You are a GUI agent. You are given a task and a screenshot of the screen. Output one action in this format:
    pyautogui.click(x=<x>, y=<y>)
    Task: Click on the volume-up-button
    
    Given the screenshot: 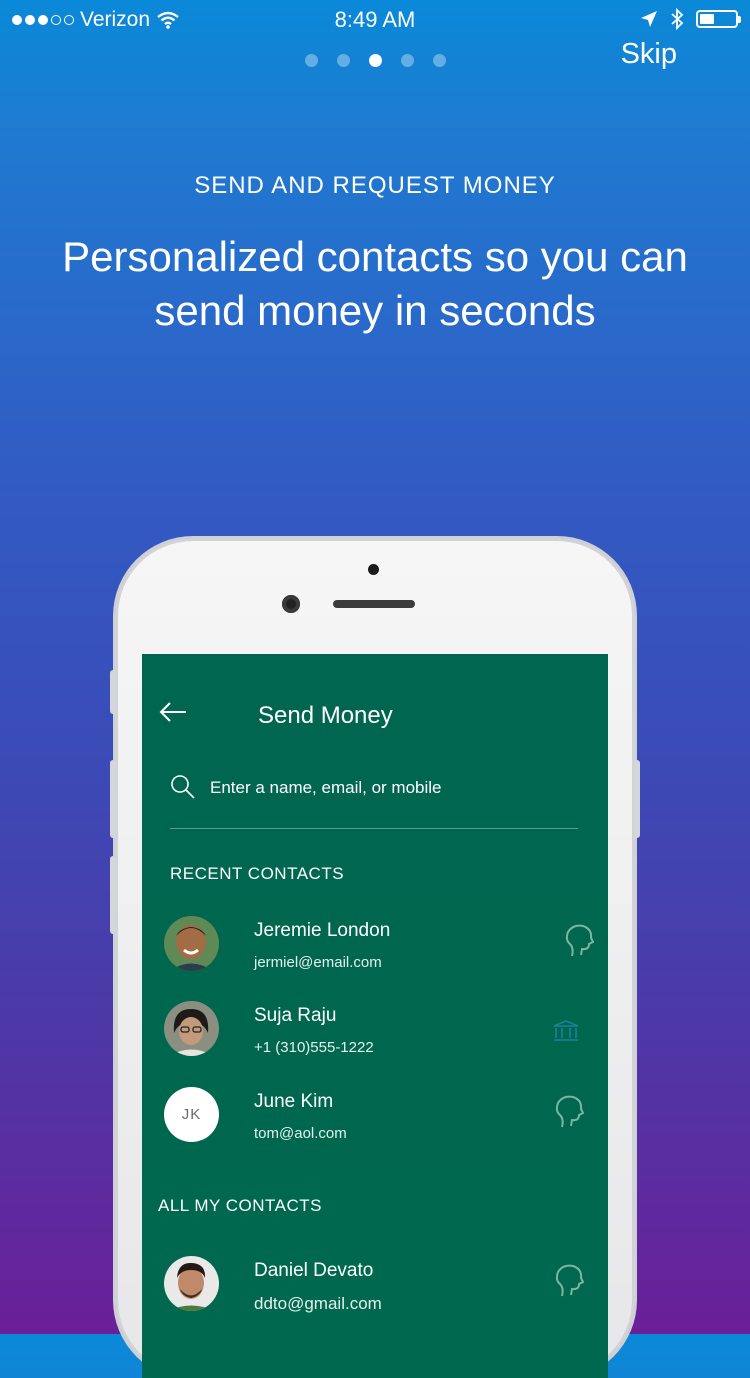 What is the action you would take?
    pyautogui.click(x=113, y=799)
    